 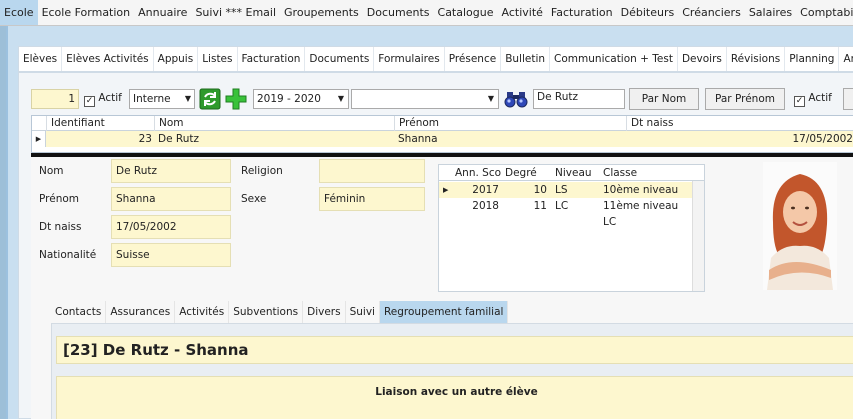 What do you see at coordinates (68, 255) in the screenshot?
I see `nationalite-label: Nationalité` at bounding box center [68, 255].